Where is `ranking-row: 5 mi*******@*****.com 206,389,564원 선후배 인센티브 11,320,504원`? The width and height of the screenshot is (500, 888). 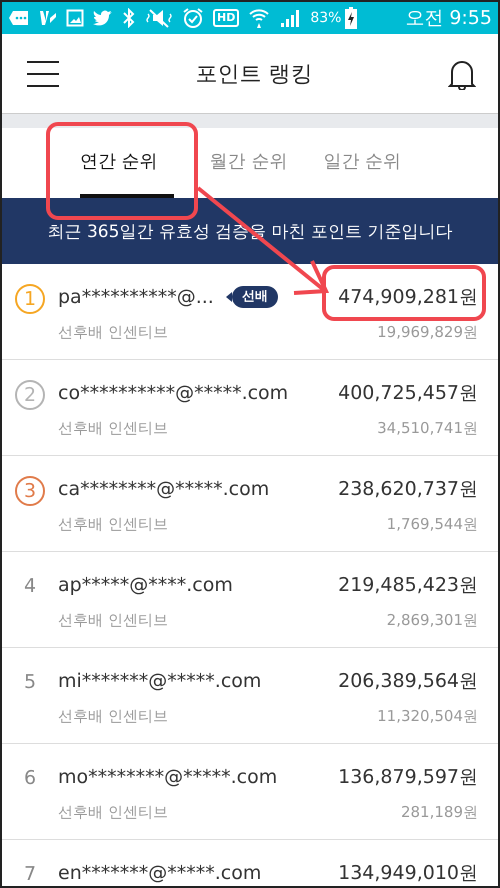 ranking-row: 5 mi*******@*****.com 206,389,564원 선후배 인센티브 11,320,504원 is located at coordinates (250, 696).